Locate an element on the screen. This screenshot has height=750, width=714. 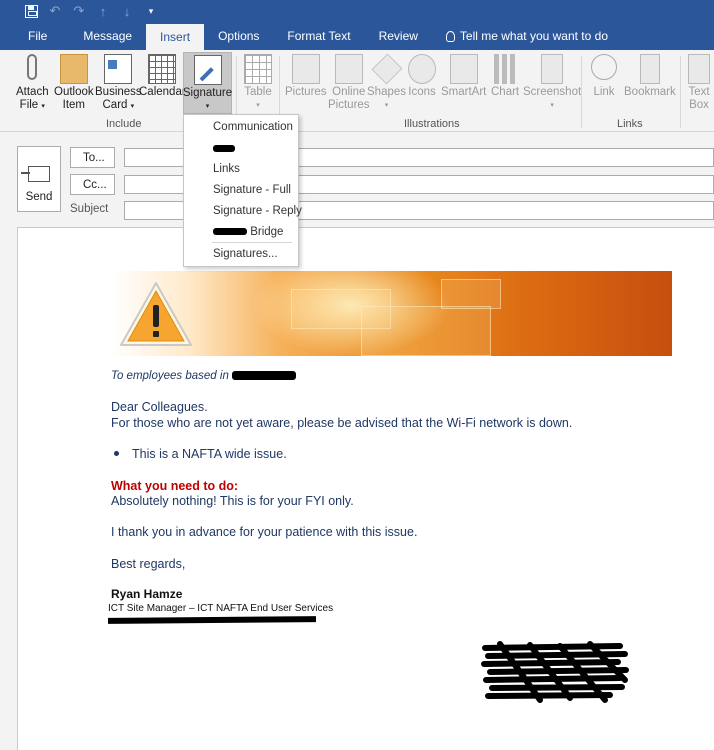
bookmark-button: Bookmark is located at coordinates (650, 76).